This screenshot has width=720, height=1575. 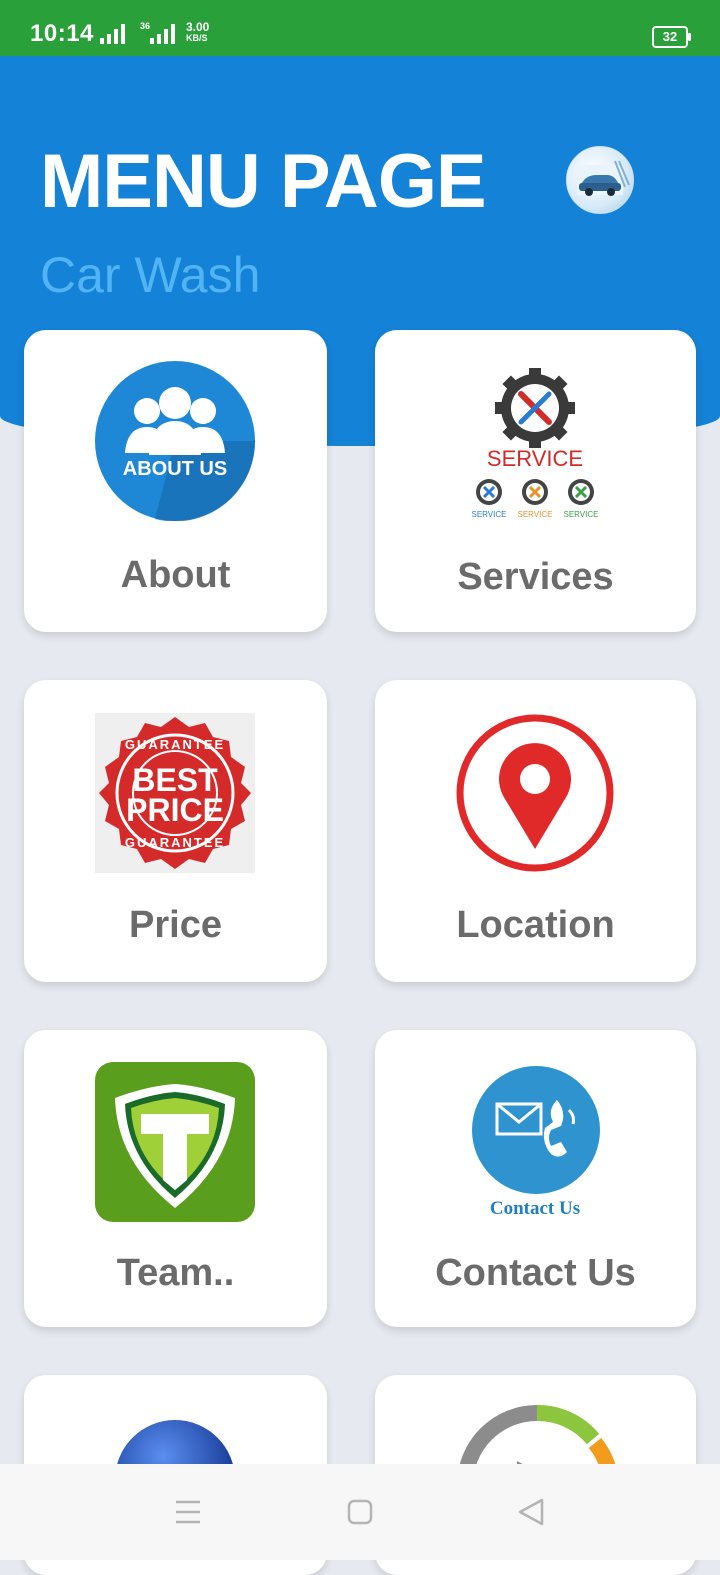 I want to click on service-icon-text: SERVICE, so click(x=535, y=458).